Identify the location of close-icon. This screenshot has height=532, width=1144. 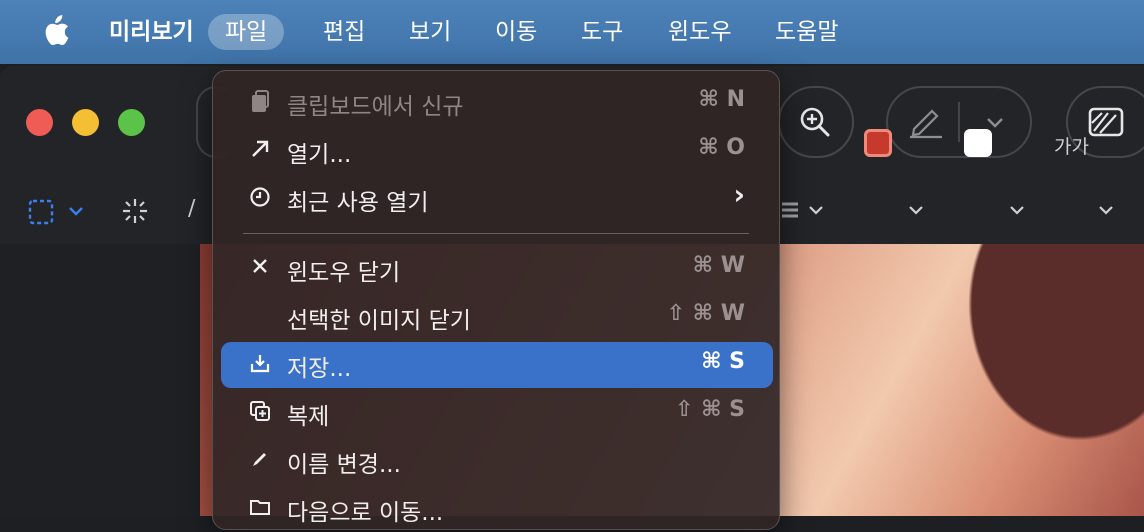
(260, 269).